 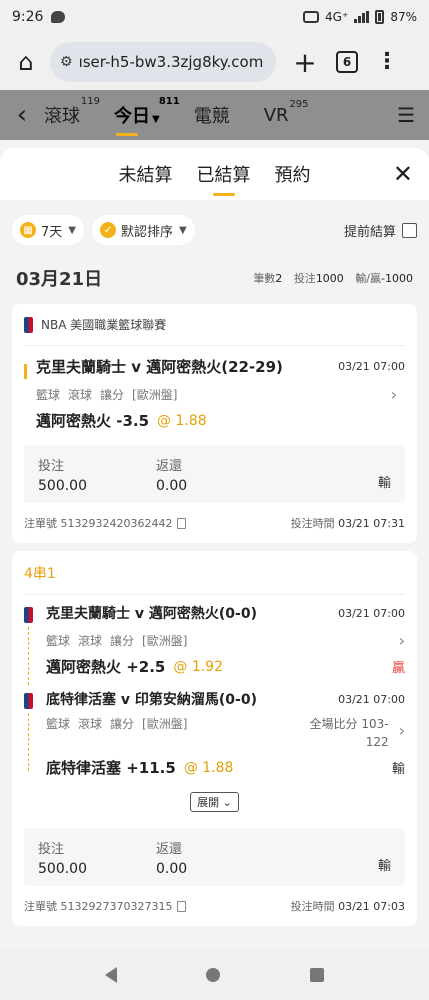 I want to click on url-text: ıser-h5-bw3.3zjg8ky.com, so click(x=171, y=62).